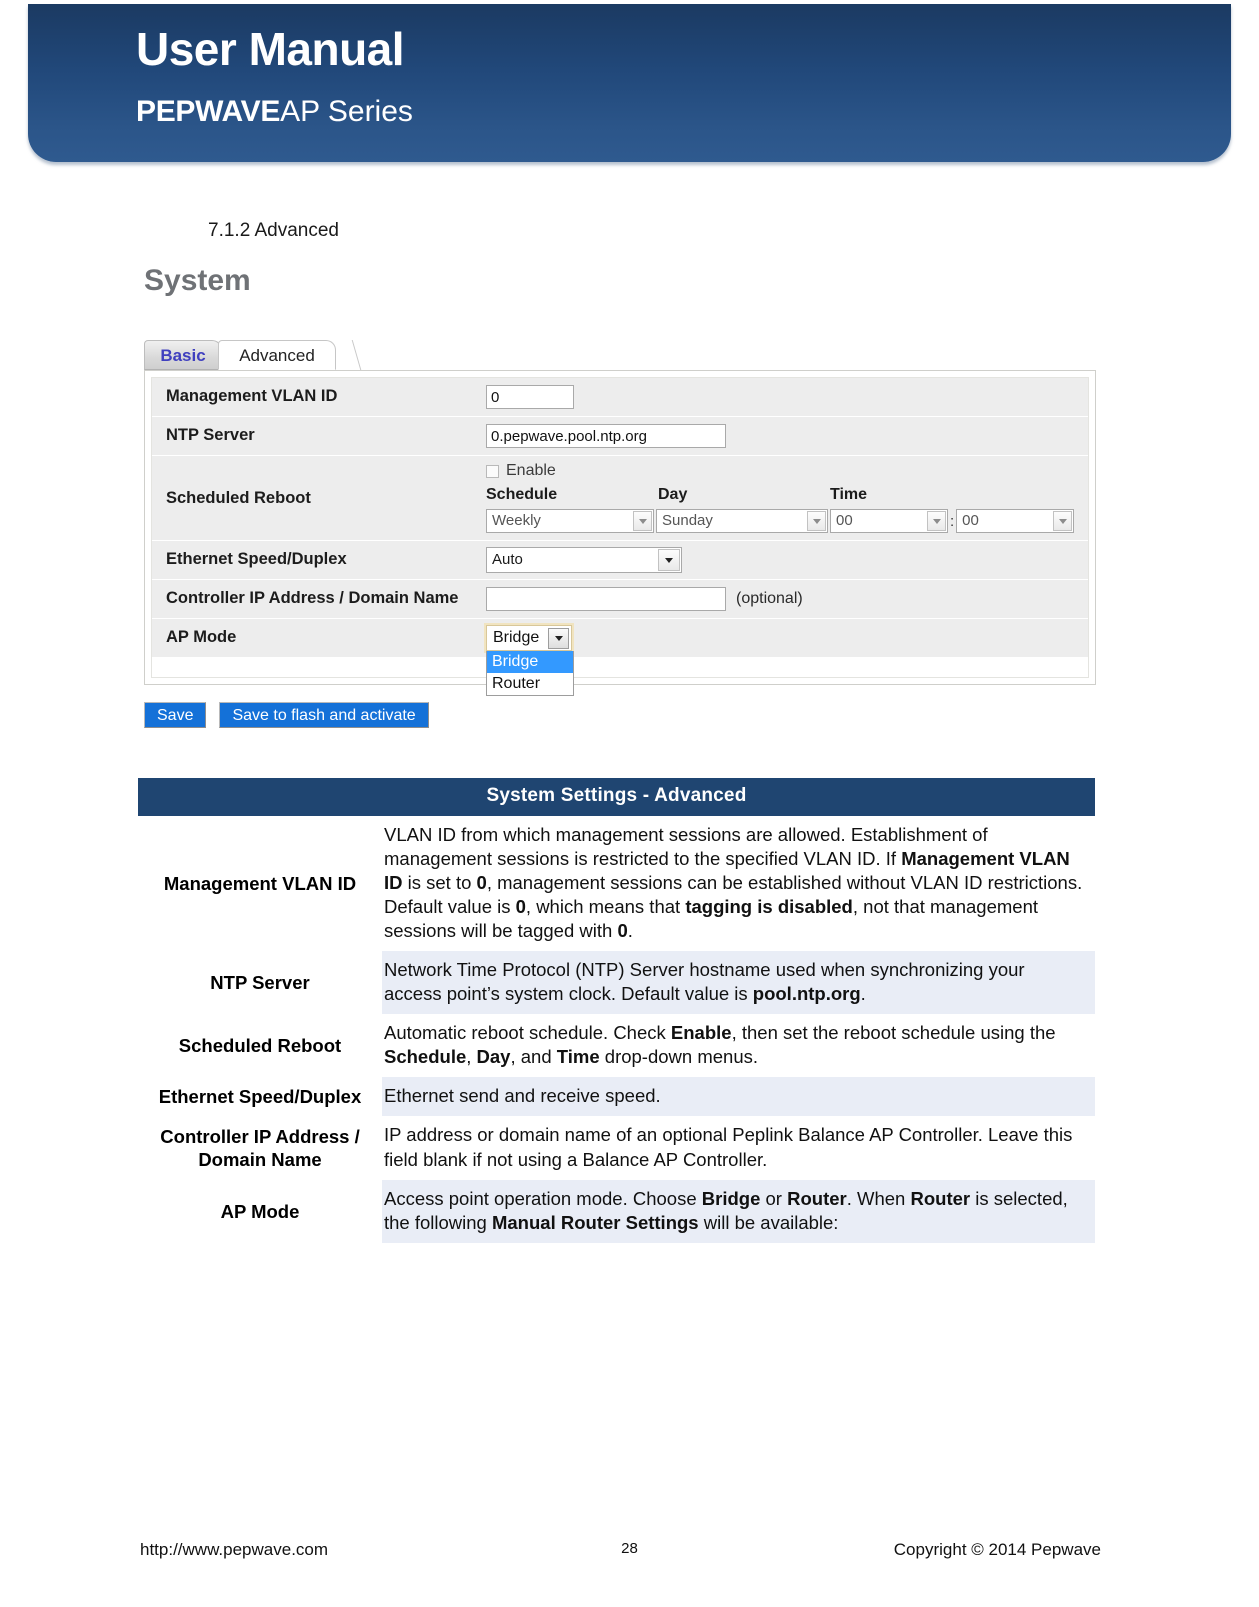 The width and height of the screenshot is (1259, 1607). I want to click on row-ntp-server: NTP Server 0.pepwave.pool.ntp.org, so click(620, 436).